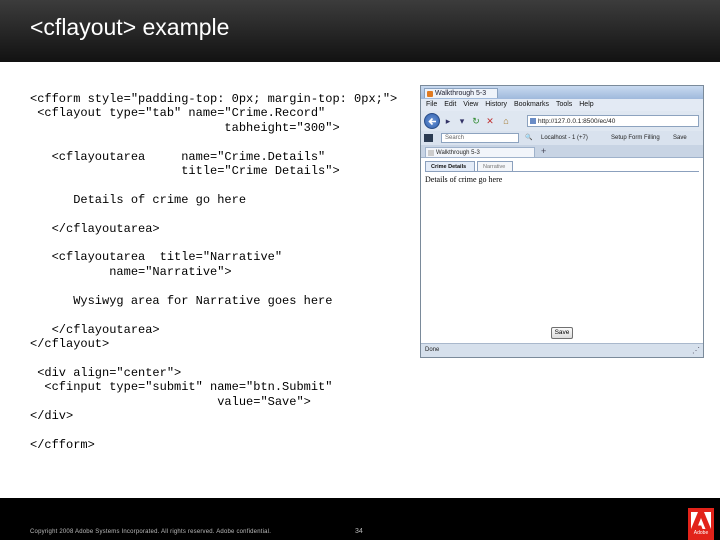 This screenshot has width=720, height=540. Describe the element at coordinates (480, 138) in the screenshot. I see `search-input: Search` at that location.